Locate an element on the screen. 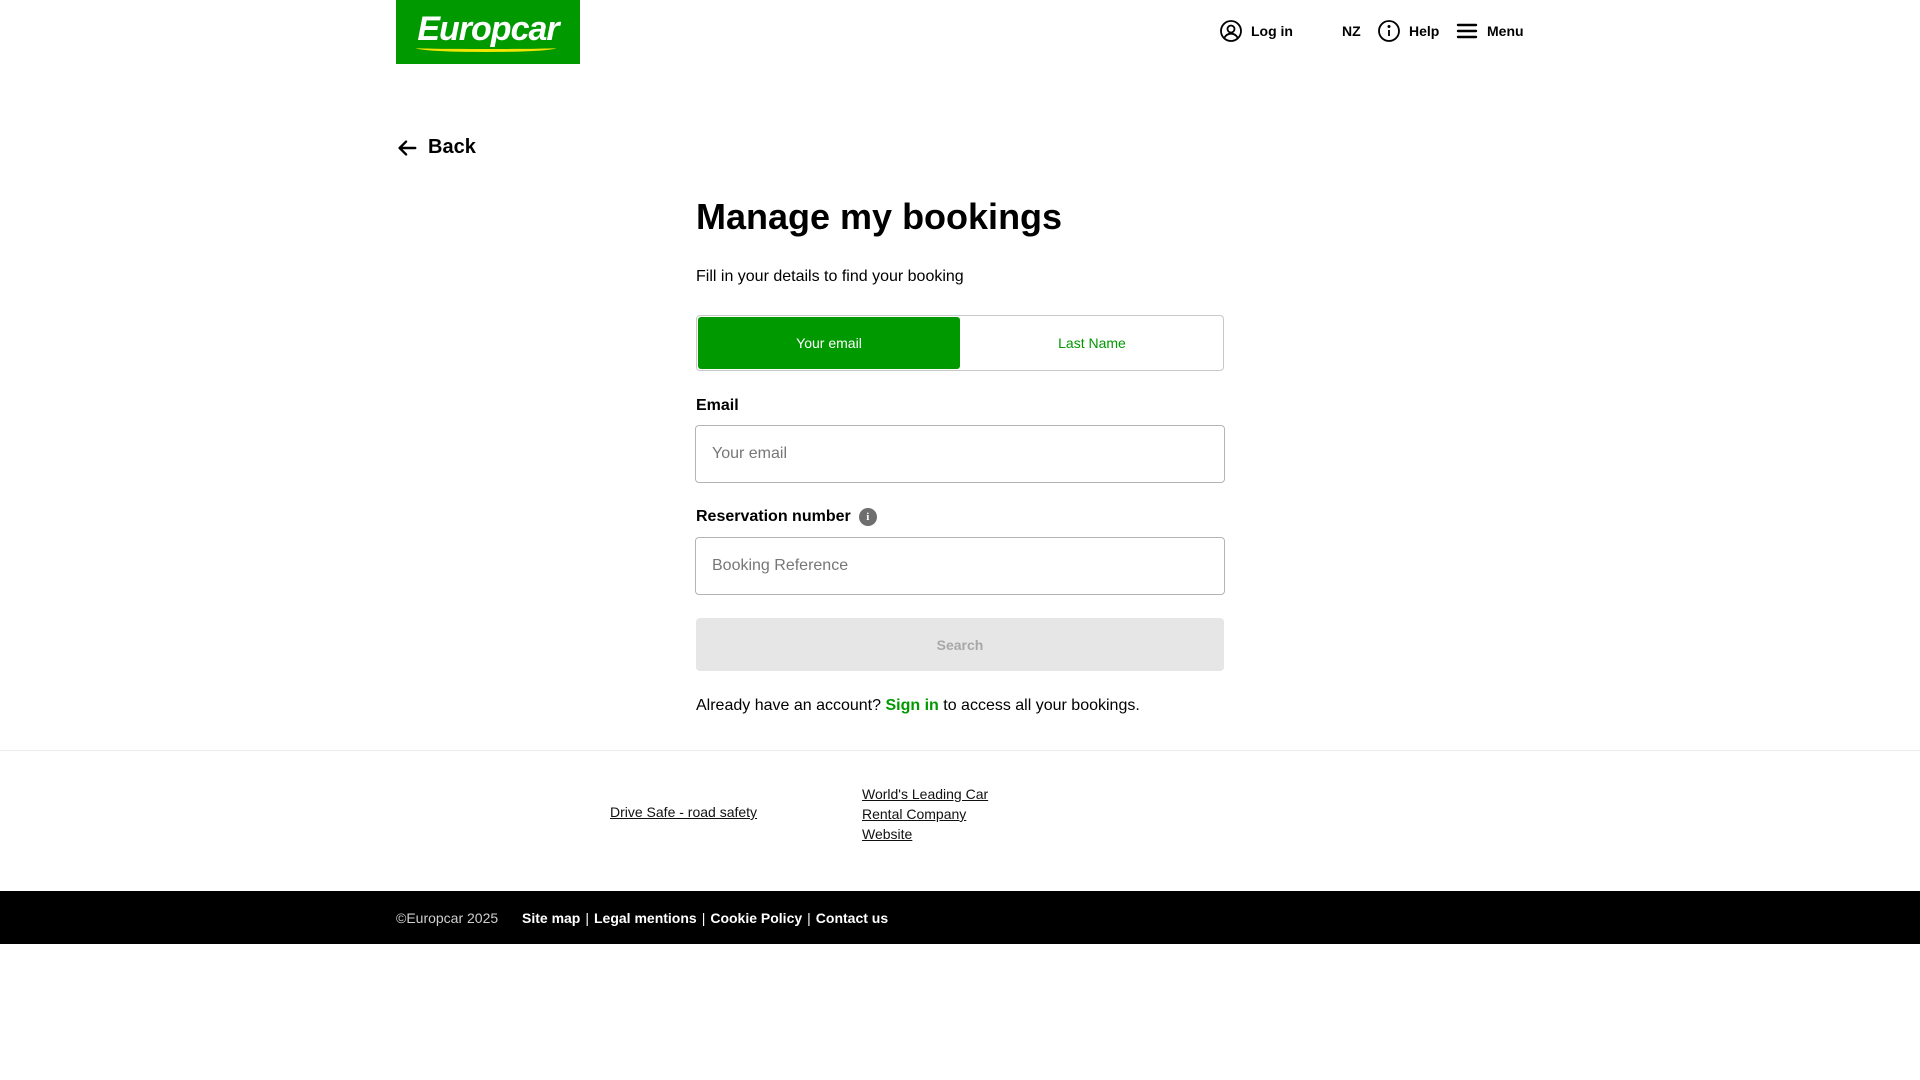  menu-button: Menu is located at coordinates (1489, 31).